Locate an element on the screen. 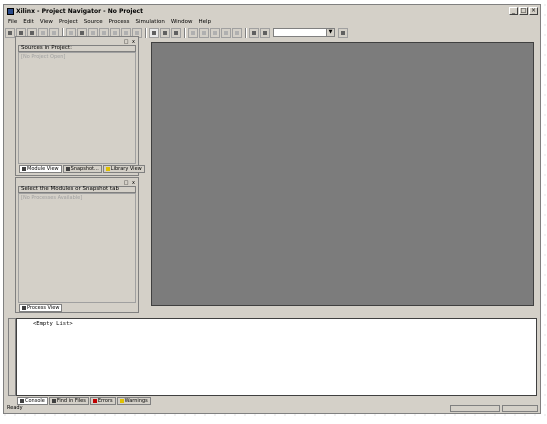 Image resolution: width=547 pixels, height=424 pixels. menu-view: View is located at coordinates (46, 22).